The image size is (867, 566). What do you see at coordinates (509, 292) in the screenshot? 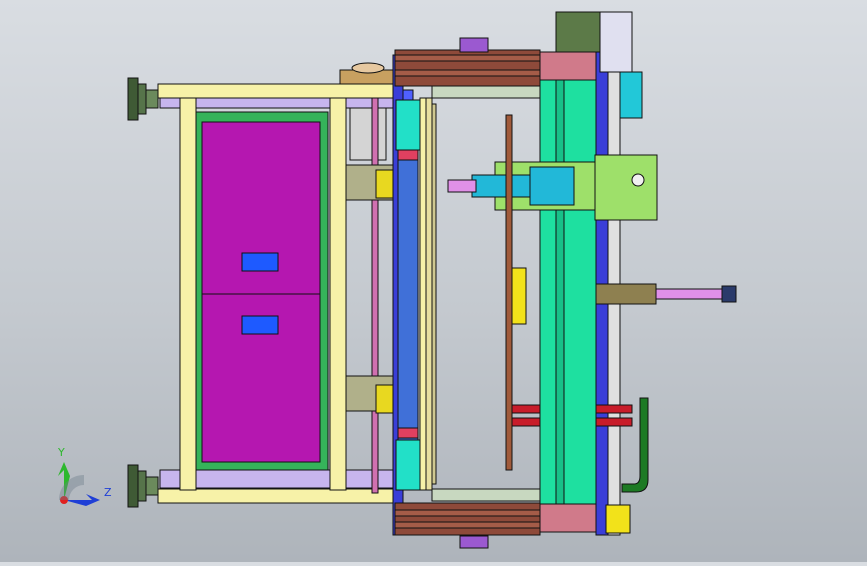
I see `brown-stripe` at bounding box center [509, 292].